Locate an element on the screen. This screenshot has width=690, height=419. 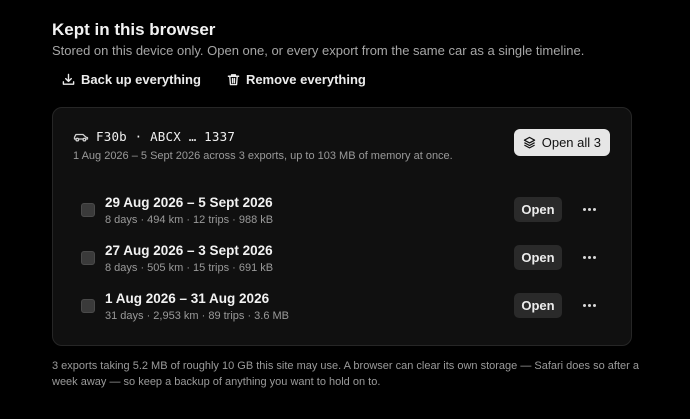
export-stats: 31 days · 2,953 km · 89 trips · 3.6 MB is located at coordinates (197, 316).